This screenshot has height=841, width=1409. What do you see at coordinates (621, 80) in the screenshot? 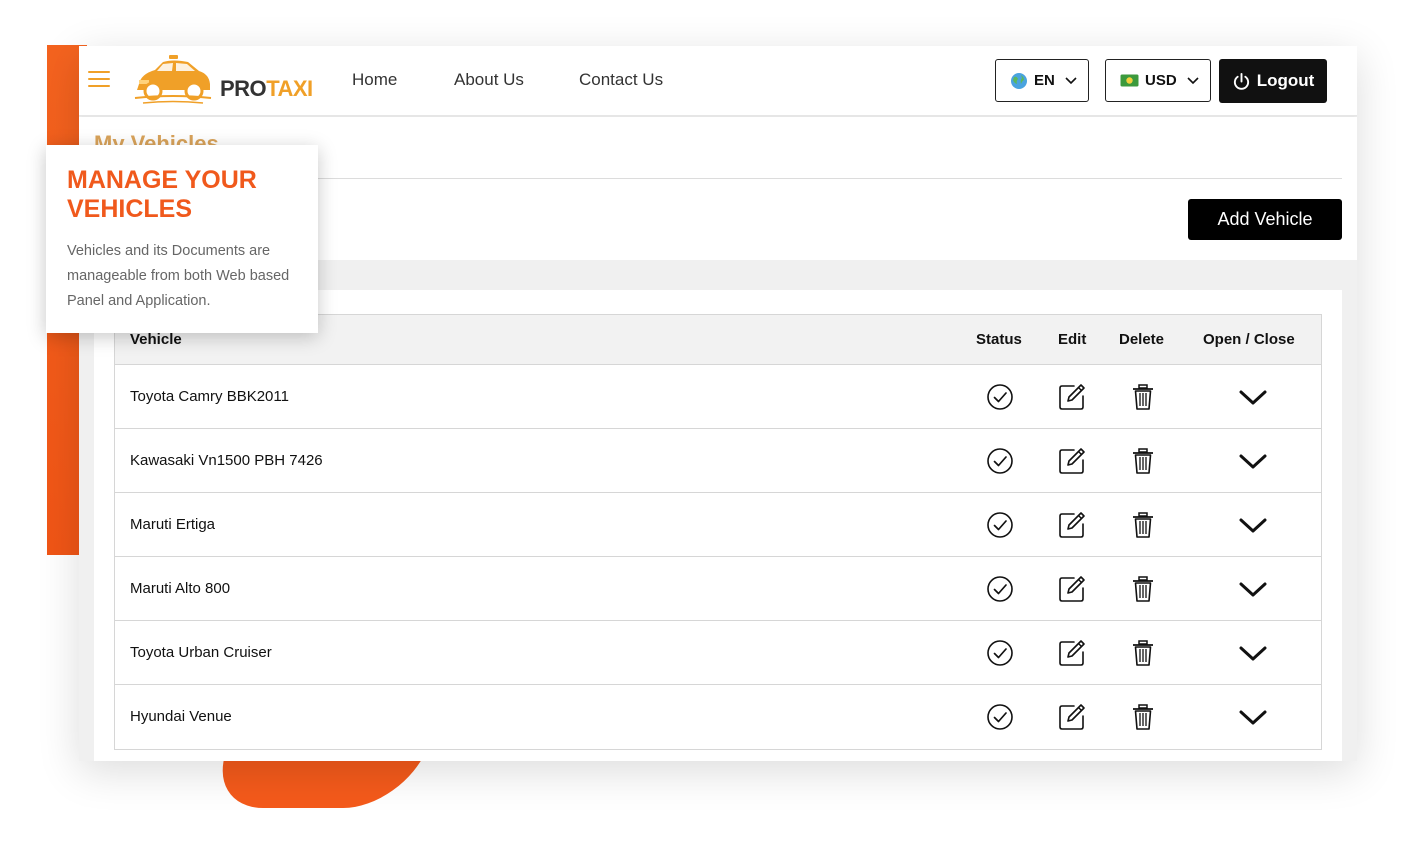
I see `nav-contact: Contact Us` at bounding box center [621, 80].